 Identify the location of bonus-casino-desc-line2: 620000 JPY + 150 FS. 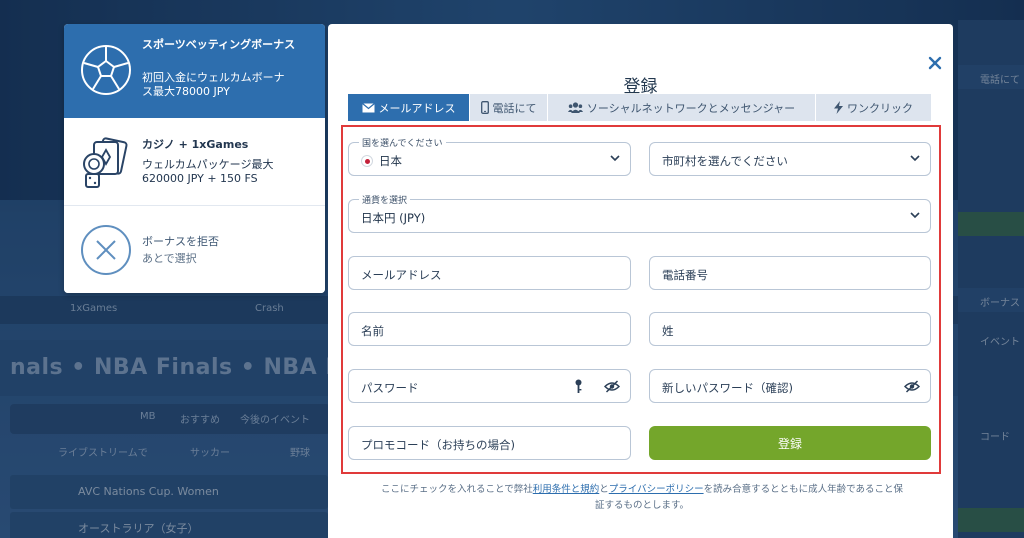
(200, 178).